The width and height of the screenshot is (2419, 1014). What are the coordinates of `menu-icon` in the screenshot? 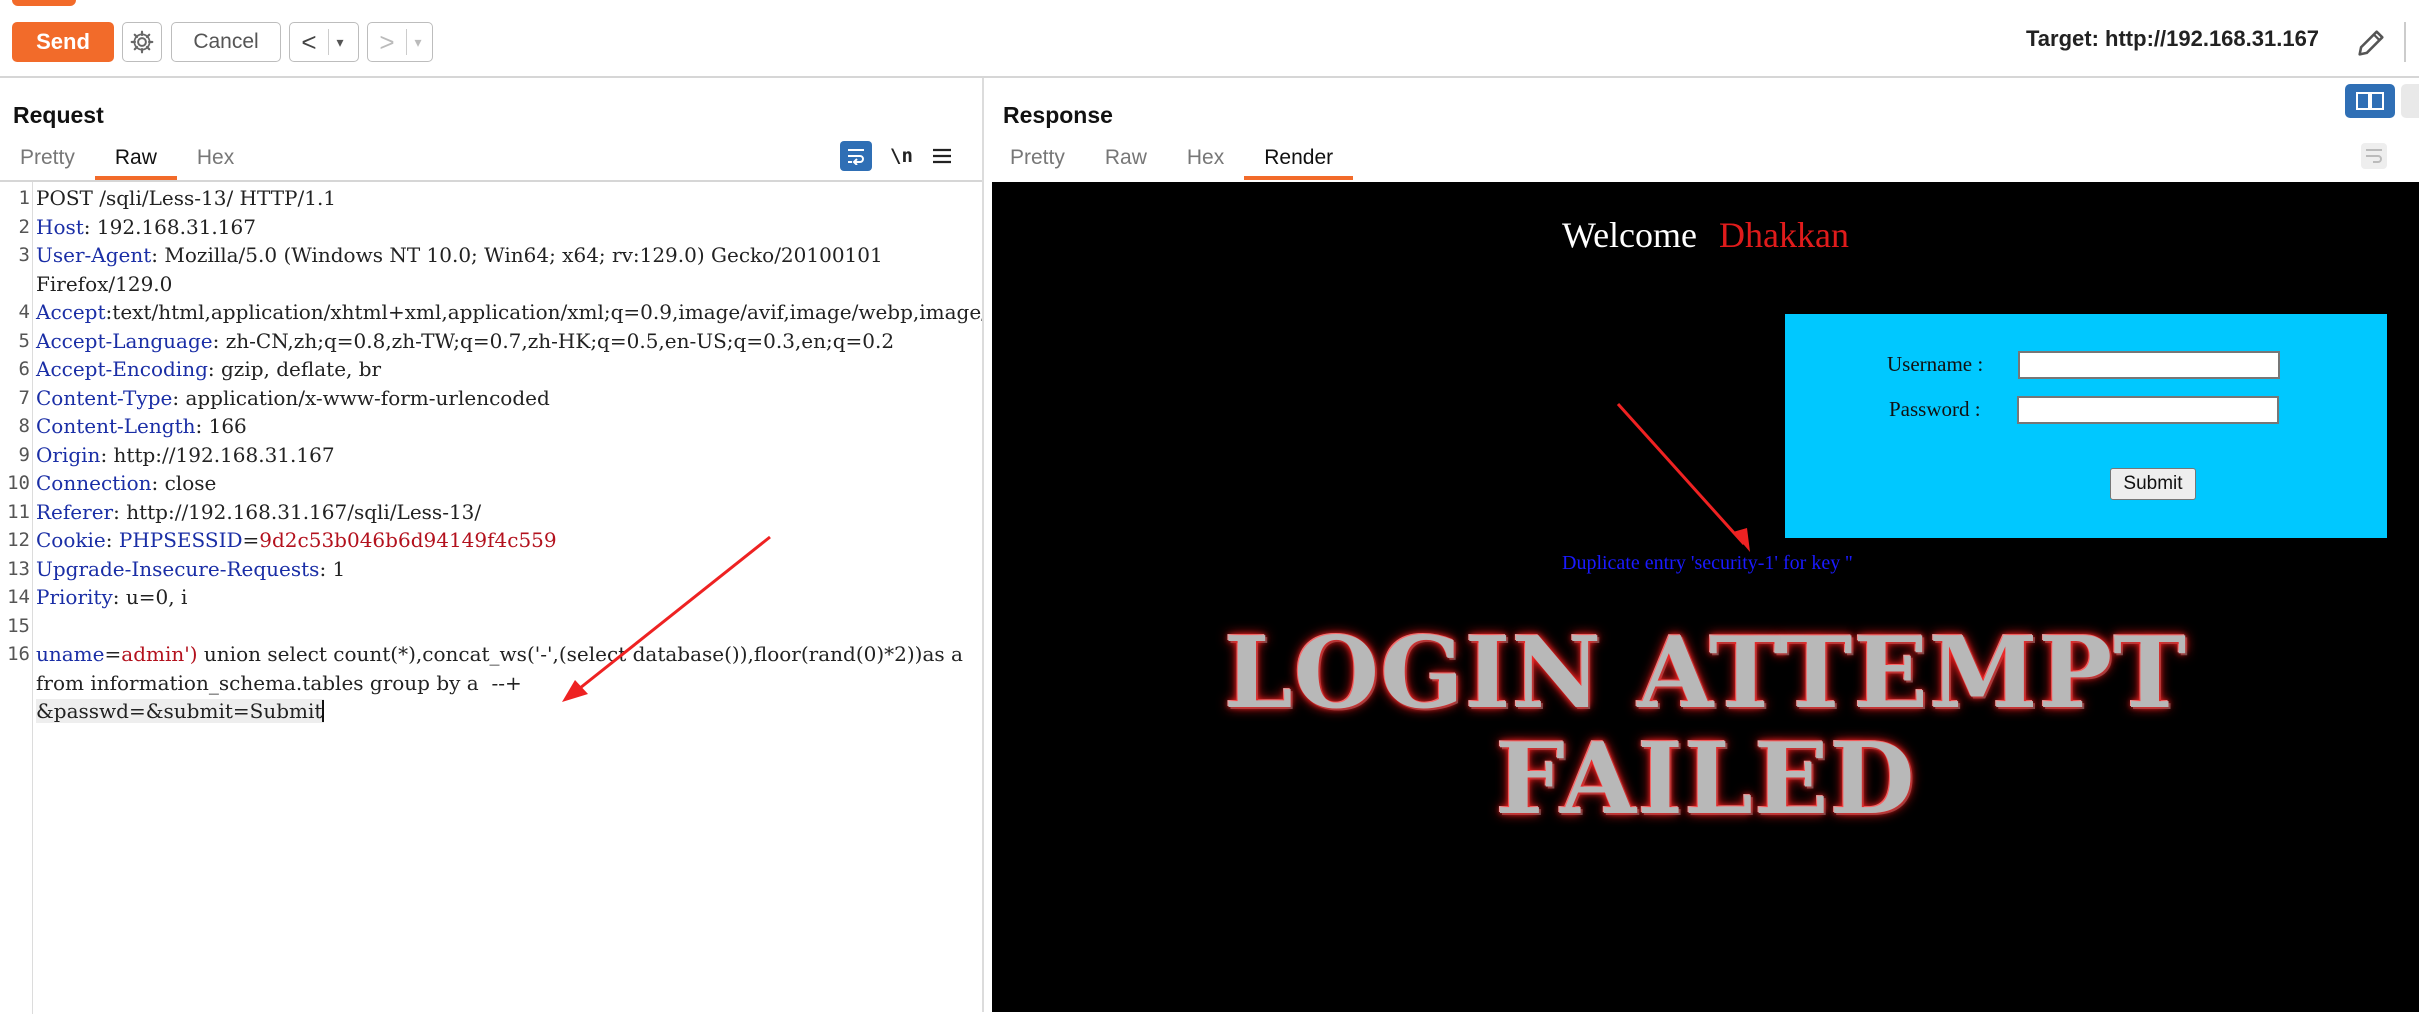 It's located at (942, 156).